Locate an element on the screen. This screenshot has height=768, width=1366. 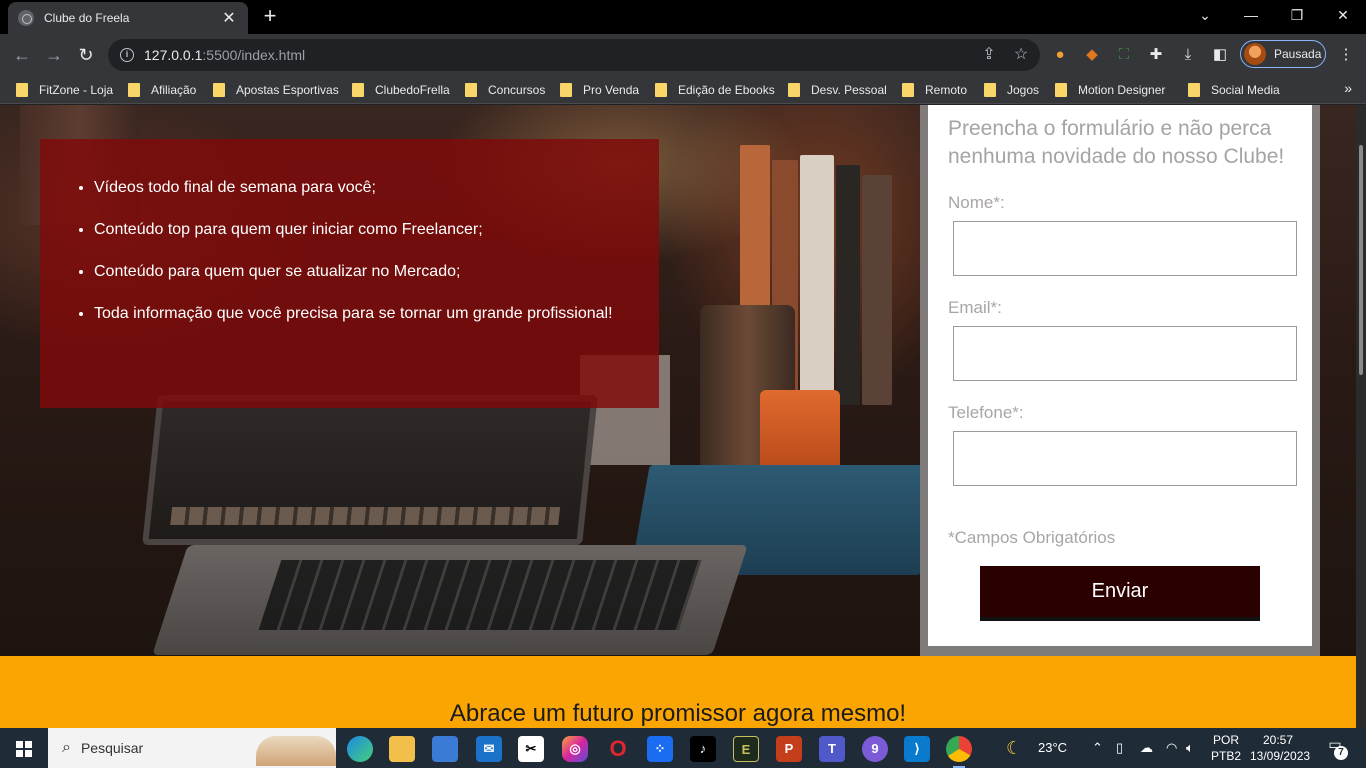
new-tab-button: + is located at coordinates (270, 16).